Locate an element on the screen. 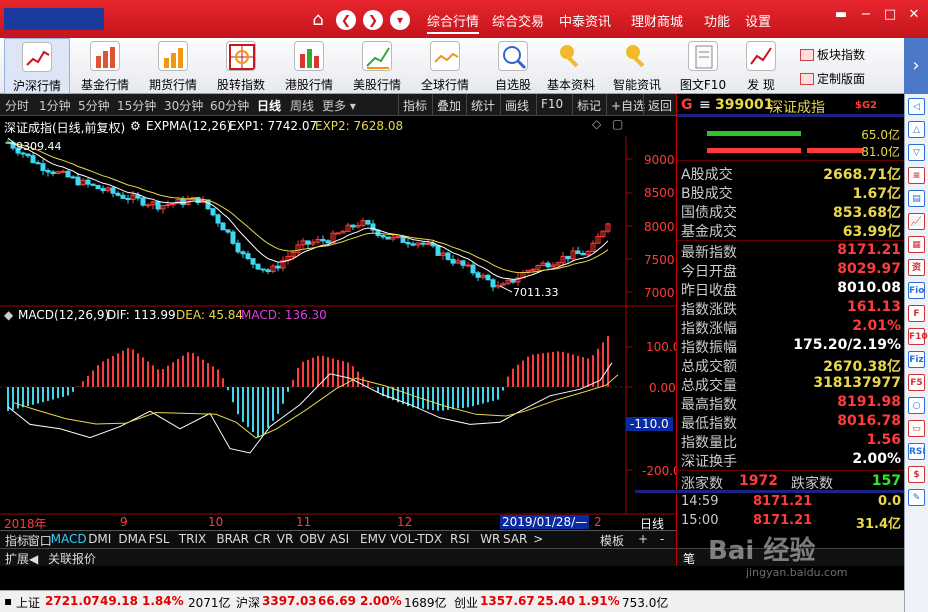 The image size is (928, 612). indicator-tab: CR is located at coordinates (262, 539).